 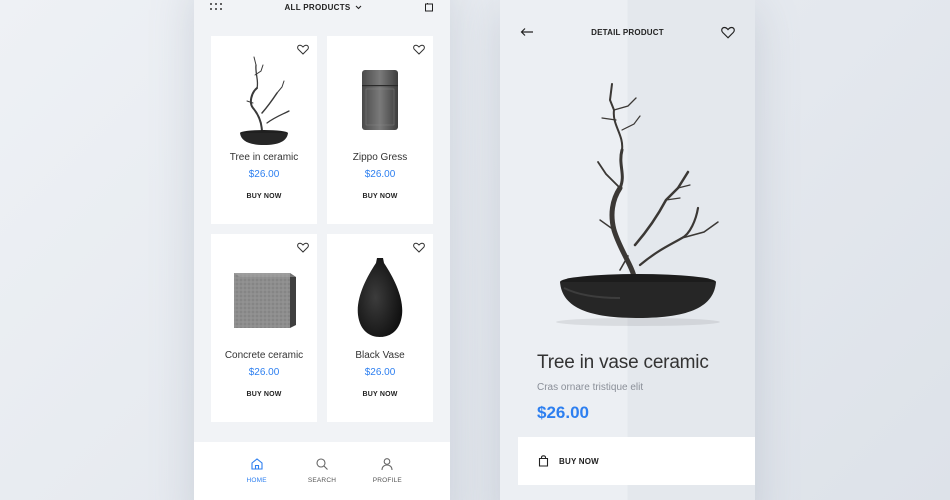 I want to click on product-card: Concrete ceramic $26.00 BUY NOW, so click(x=264, y=328).